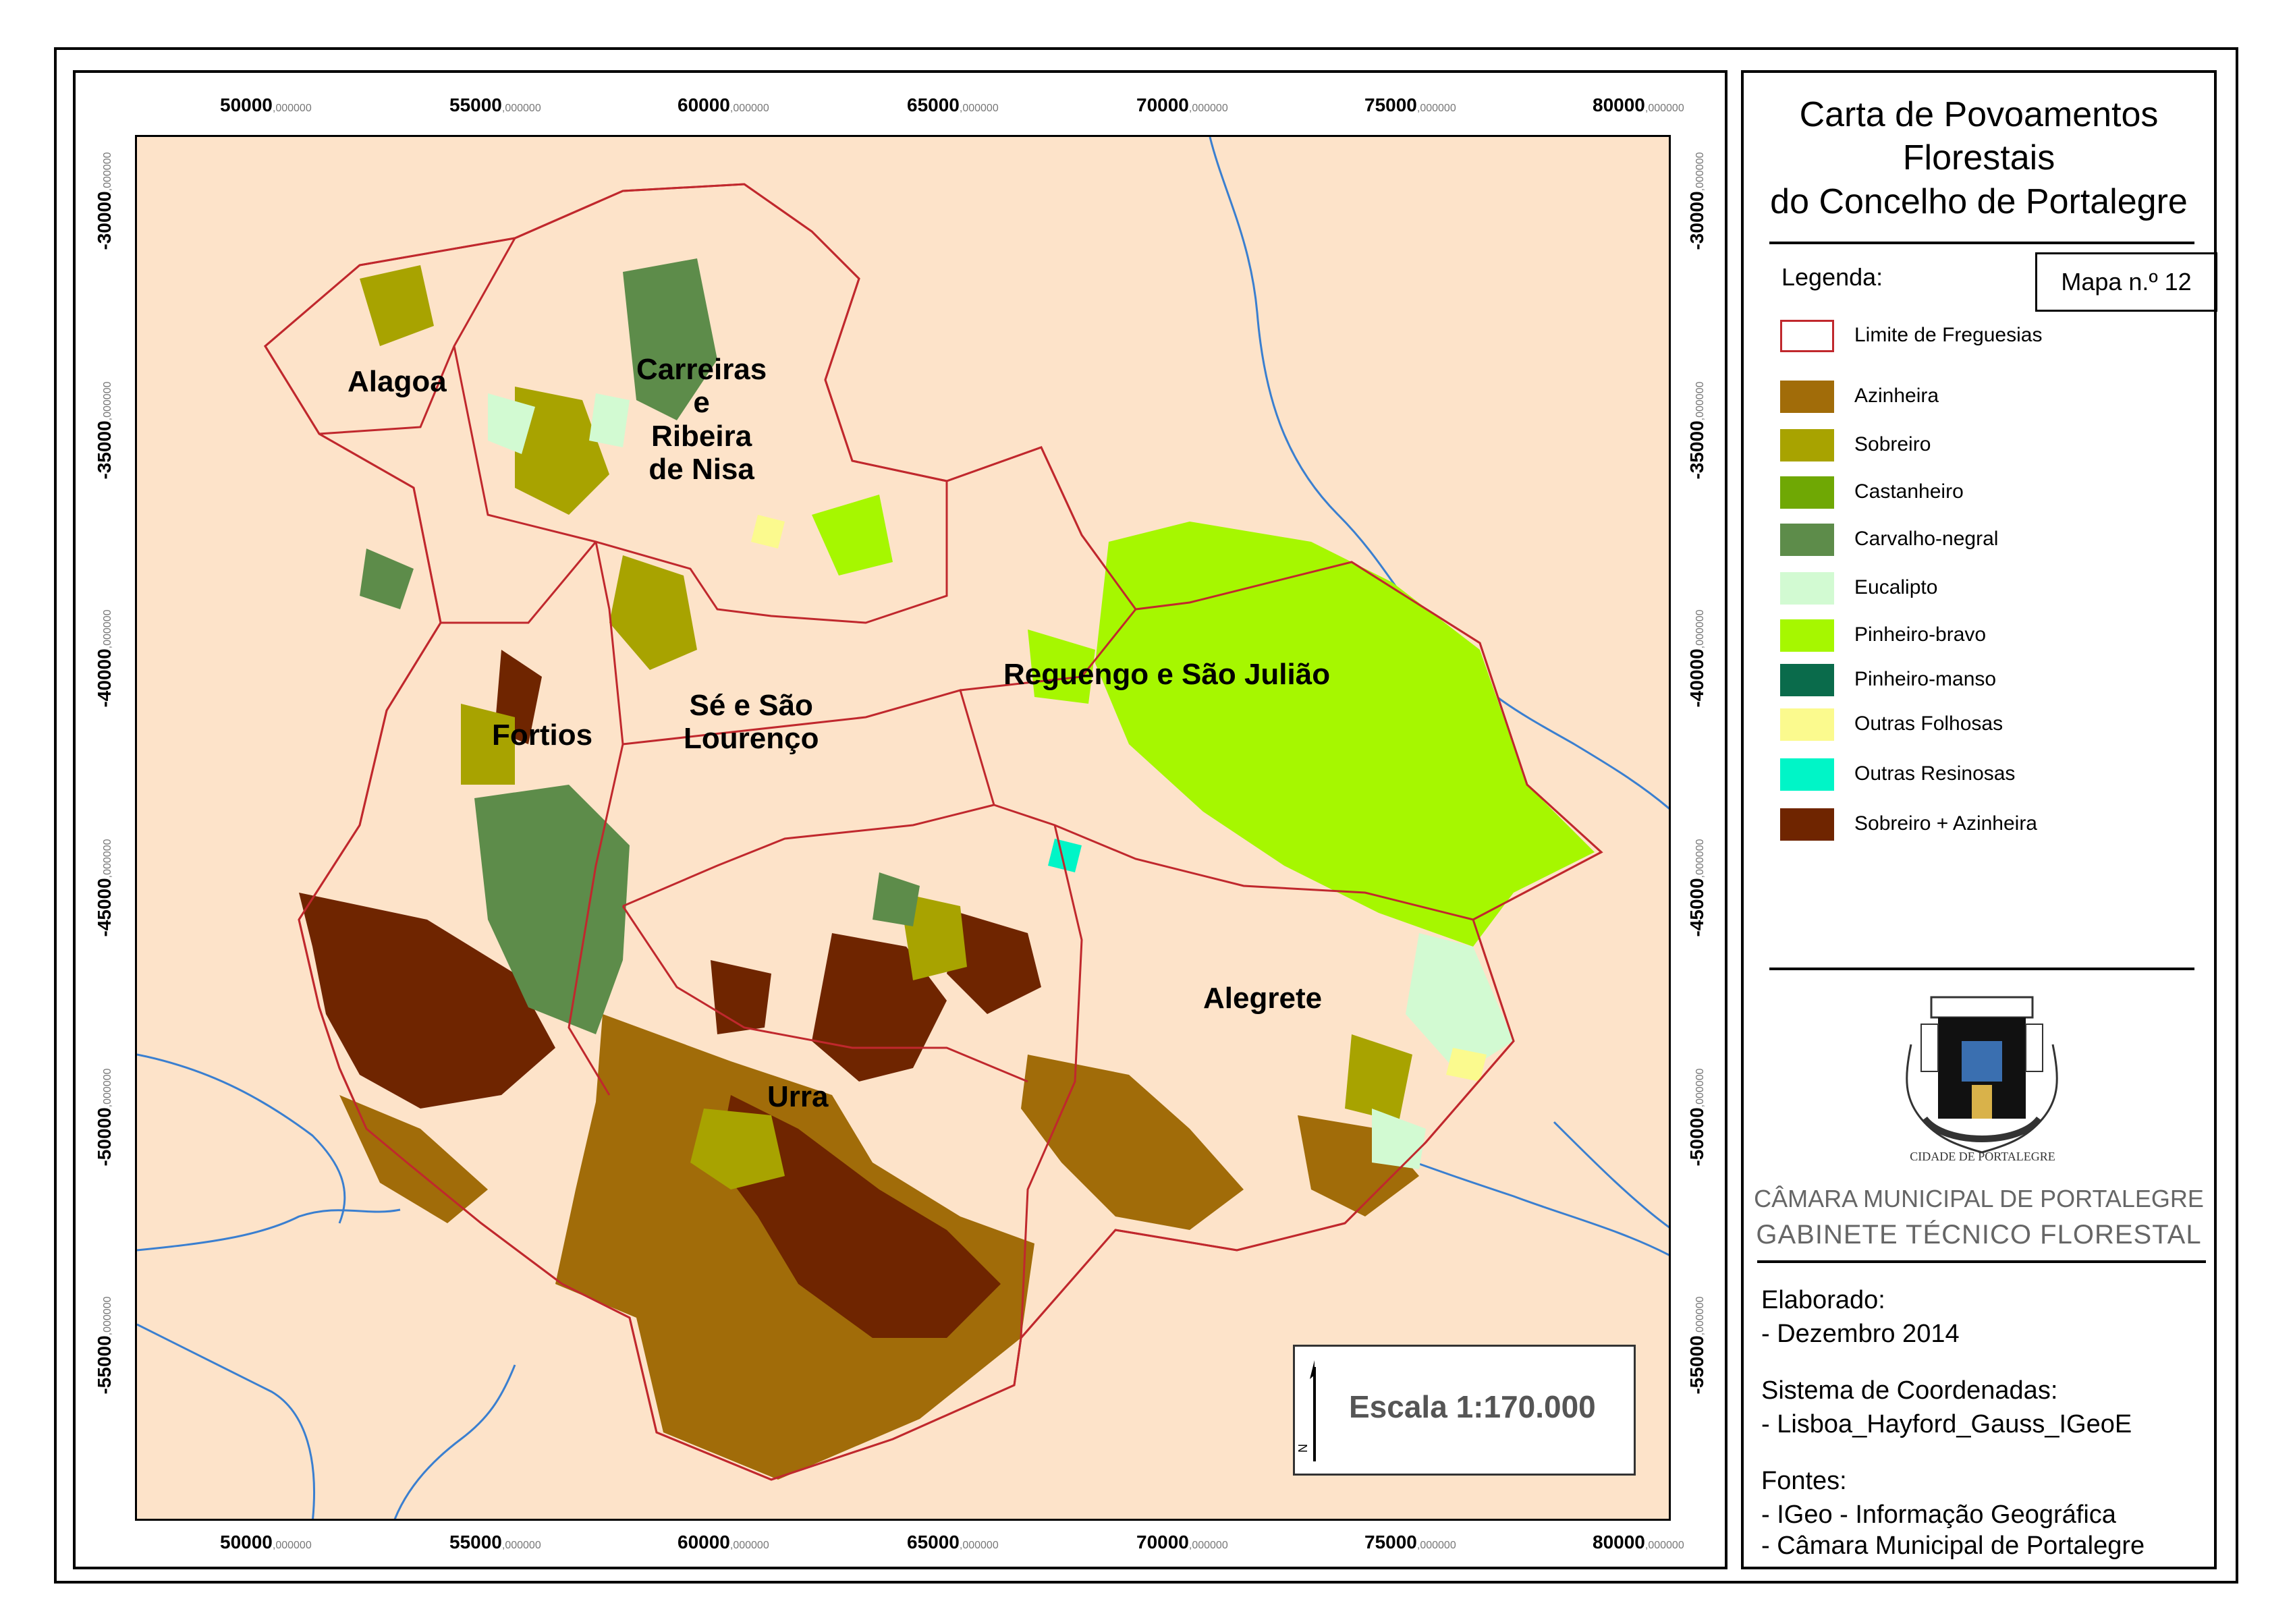  I want to click on legend-label: Carvalho-negral, so click(1927, 539).